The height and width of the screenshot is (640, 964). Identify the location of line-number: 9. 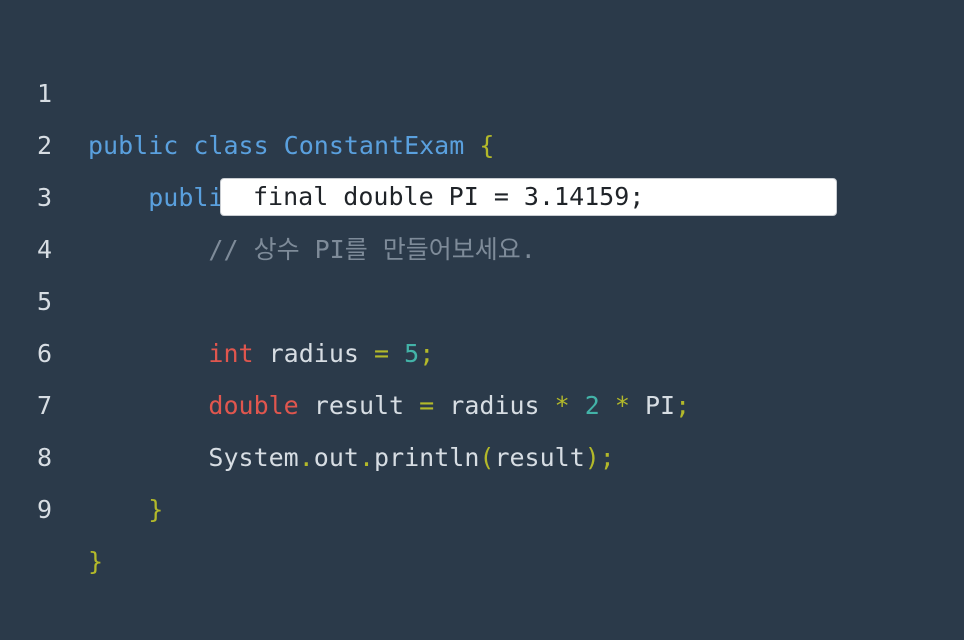
(44, 509).